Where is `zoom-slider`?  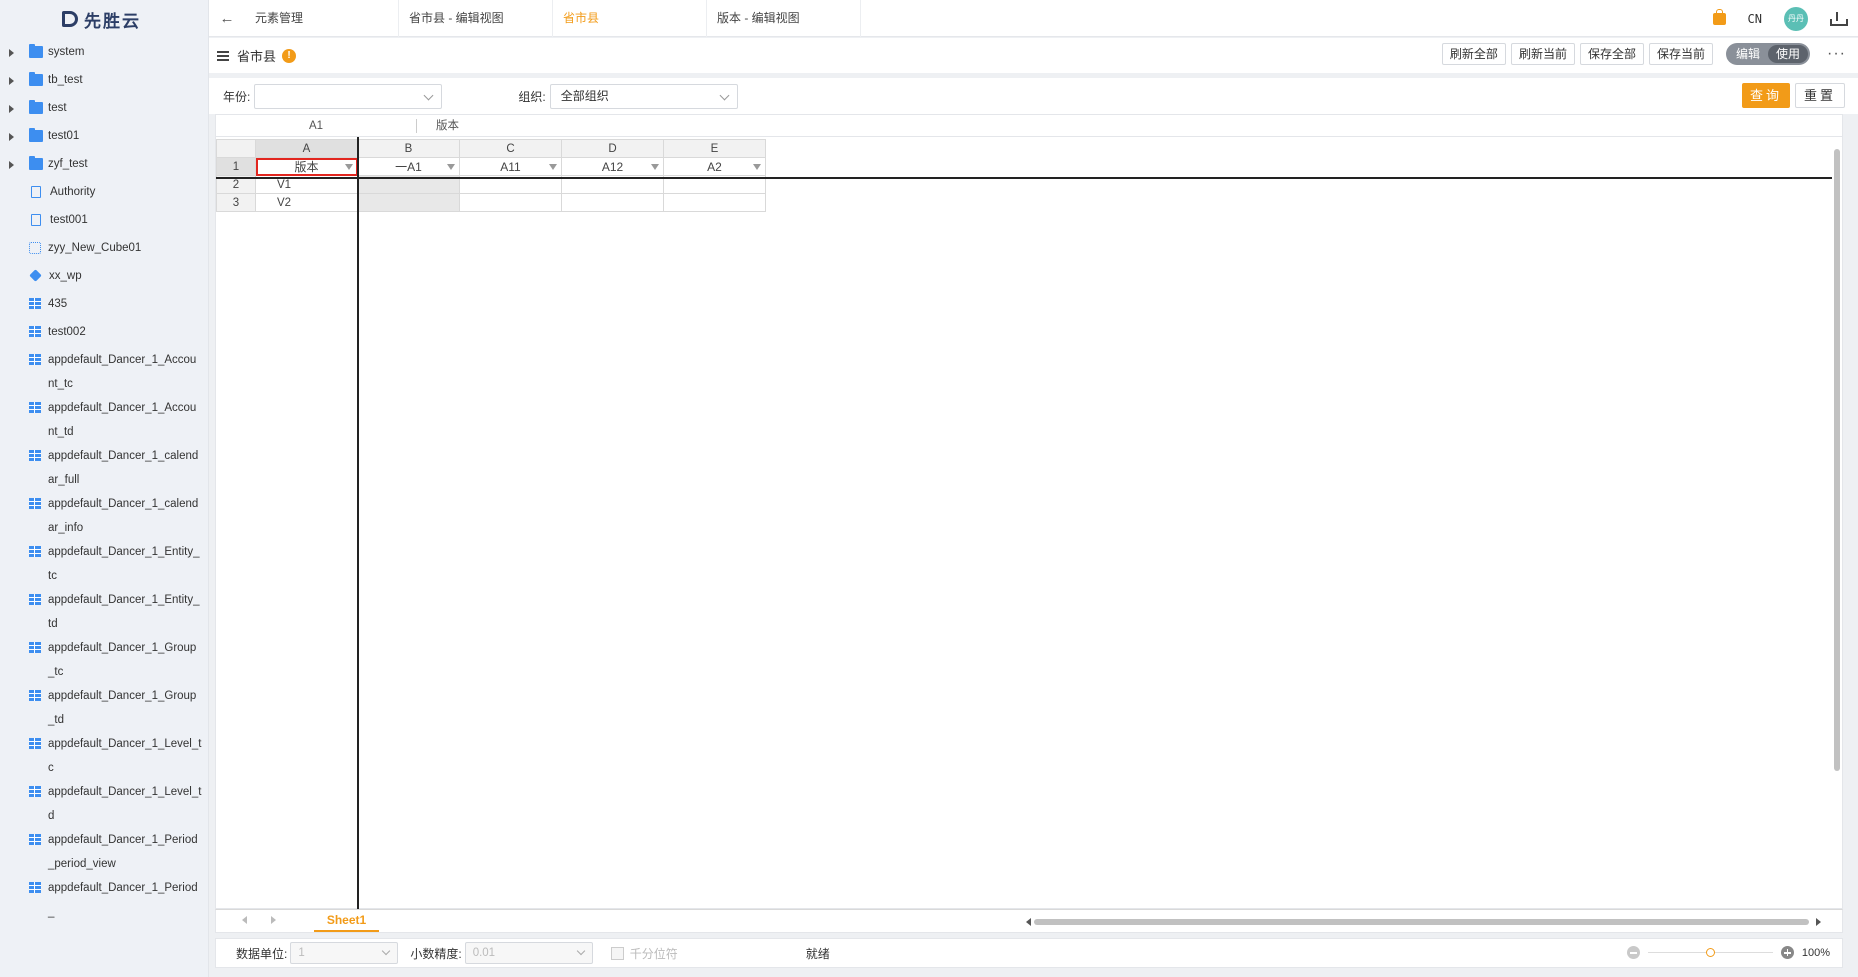 zoom-slider is located at coordinates (1710, 952).